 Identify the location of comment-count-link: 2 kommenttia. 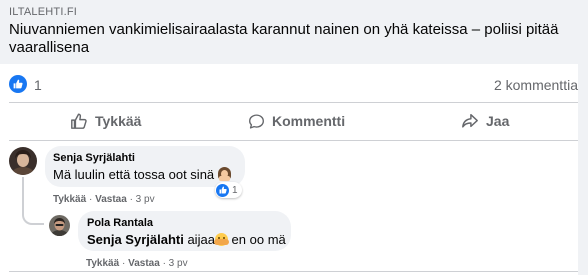
(536, 85).